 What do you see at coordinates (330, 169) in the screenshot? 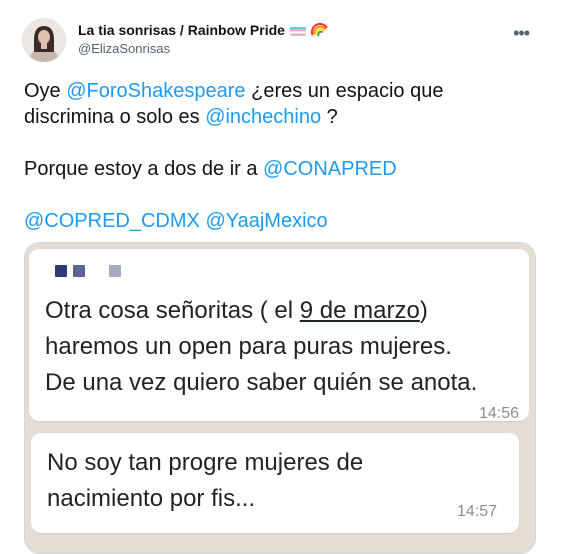
I see `mention-link: @CONAPRED` at bounding box center [330, 169].